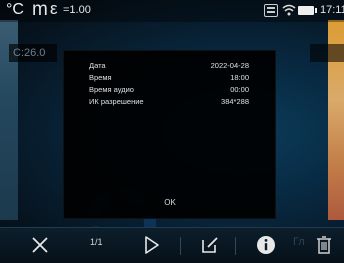  What do you see at coordinates (307, 10) in the screenshot?
I see `battery-icon` at bounding box center [307, 10].